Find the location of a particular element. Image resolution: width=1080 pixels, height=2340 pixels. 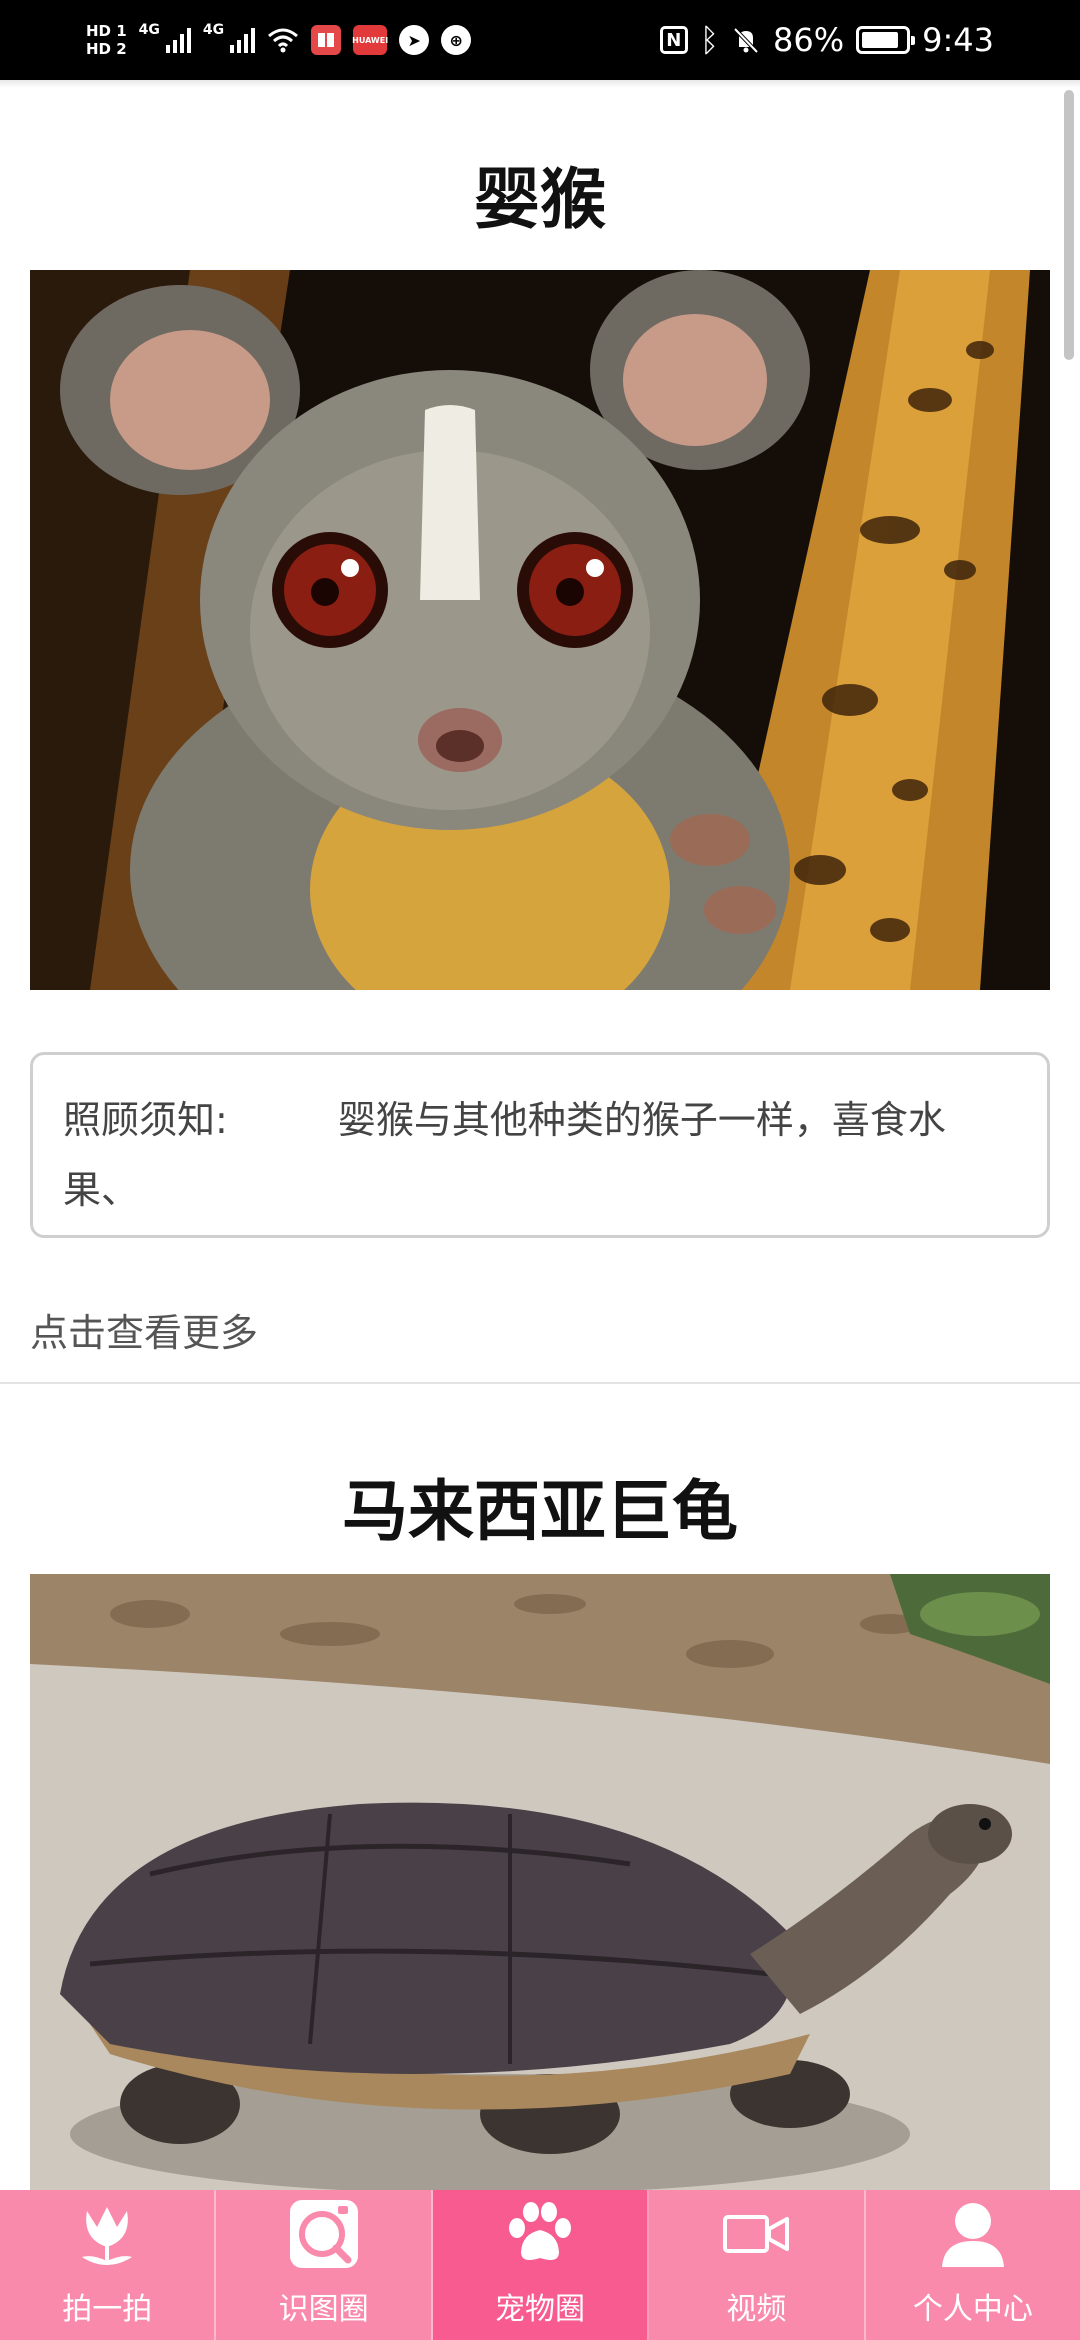

huawei-app-label: HUAWEI is located at coordinates (370, 40).